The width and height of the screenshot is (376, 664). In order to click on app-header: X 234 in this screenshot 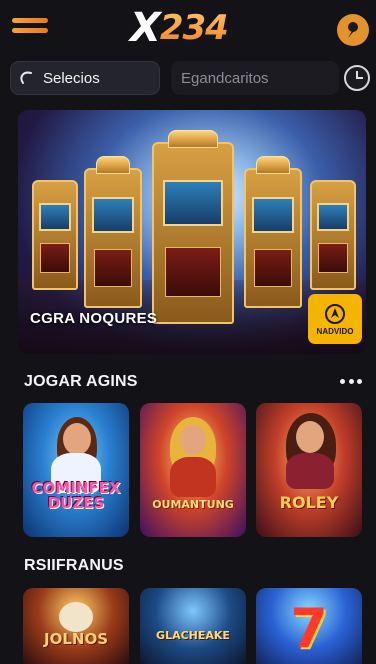, I will do `click(188, 29)`.